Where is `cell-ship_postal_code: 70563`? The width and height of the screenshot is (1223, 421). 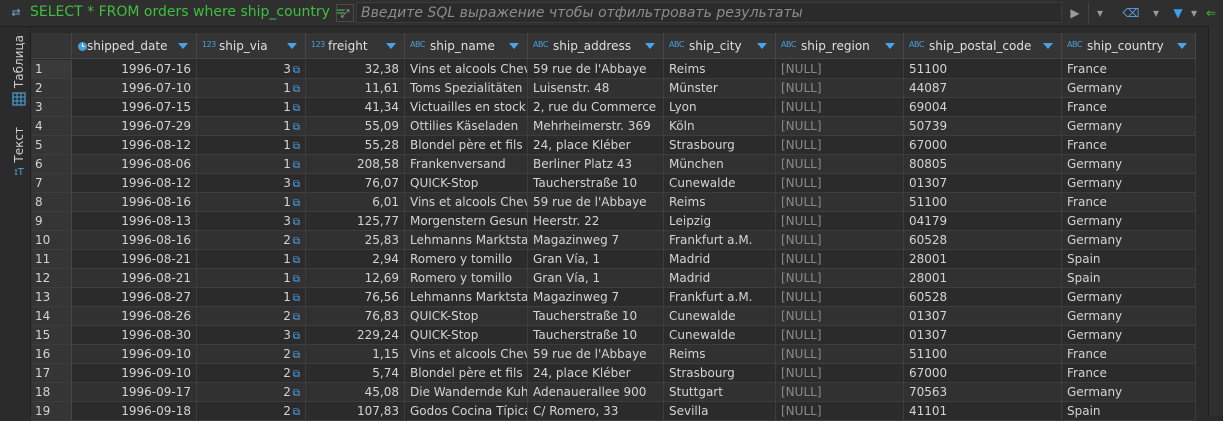 cell-ship_postal_code: 70563 is located at coordinates (983, 392).